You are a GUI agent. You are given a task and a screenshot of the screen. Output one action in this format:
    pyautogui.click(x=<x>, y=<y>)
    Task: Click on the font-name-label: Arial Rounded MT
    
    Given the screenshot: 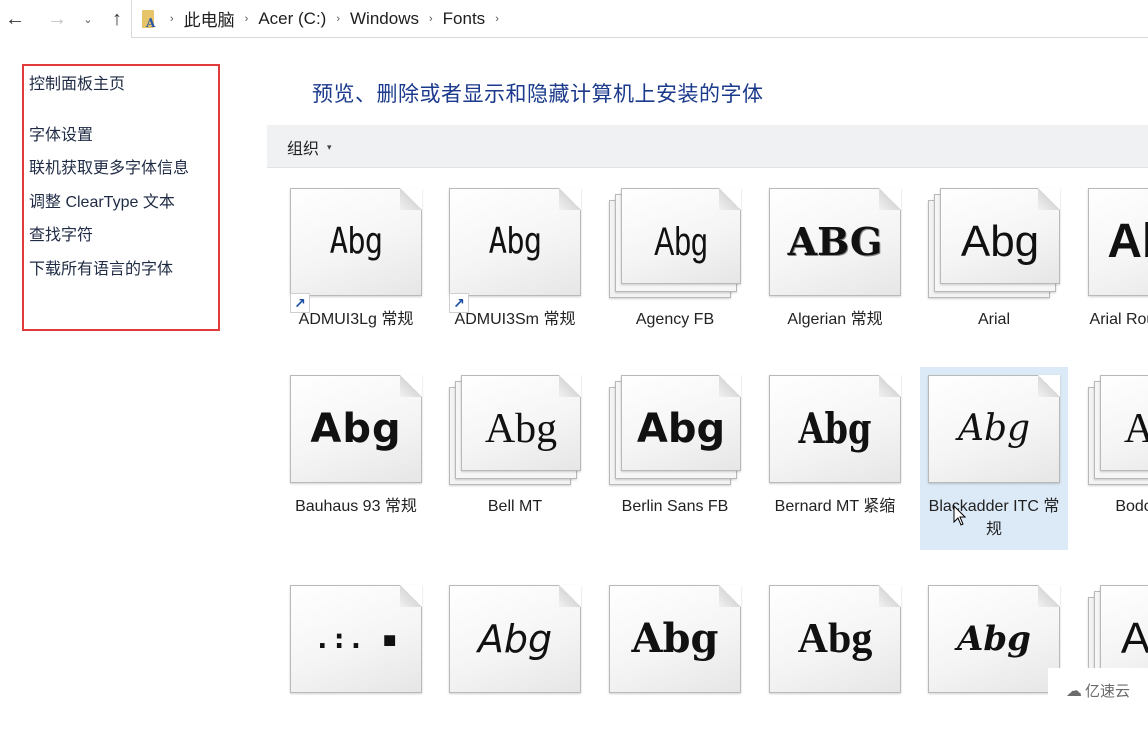 What is the action you would take?
    pyautogui.click(x=1118, y=319)
    